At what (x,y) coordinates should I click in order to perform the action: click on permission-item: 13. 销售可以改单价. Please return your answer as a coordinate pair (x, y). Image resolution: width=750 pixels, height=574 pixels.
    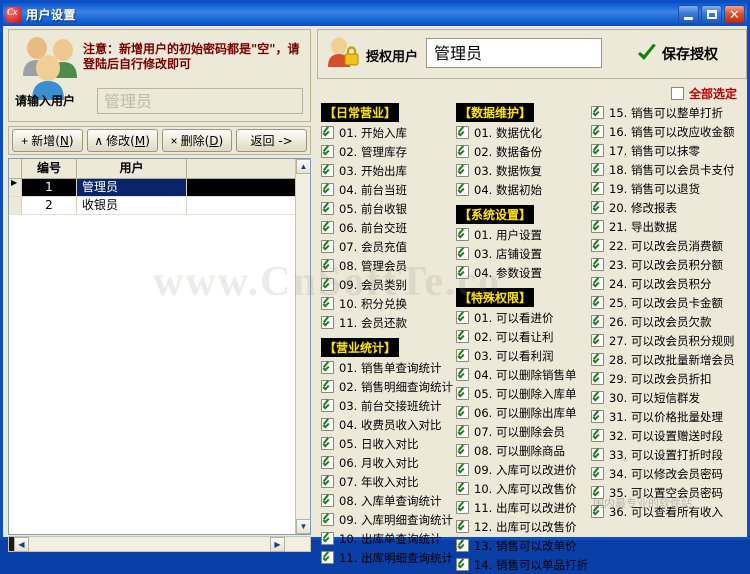
    Looking at the image, I should click on (522, 545).